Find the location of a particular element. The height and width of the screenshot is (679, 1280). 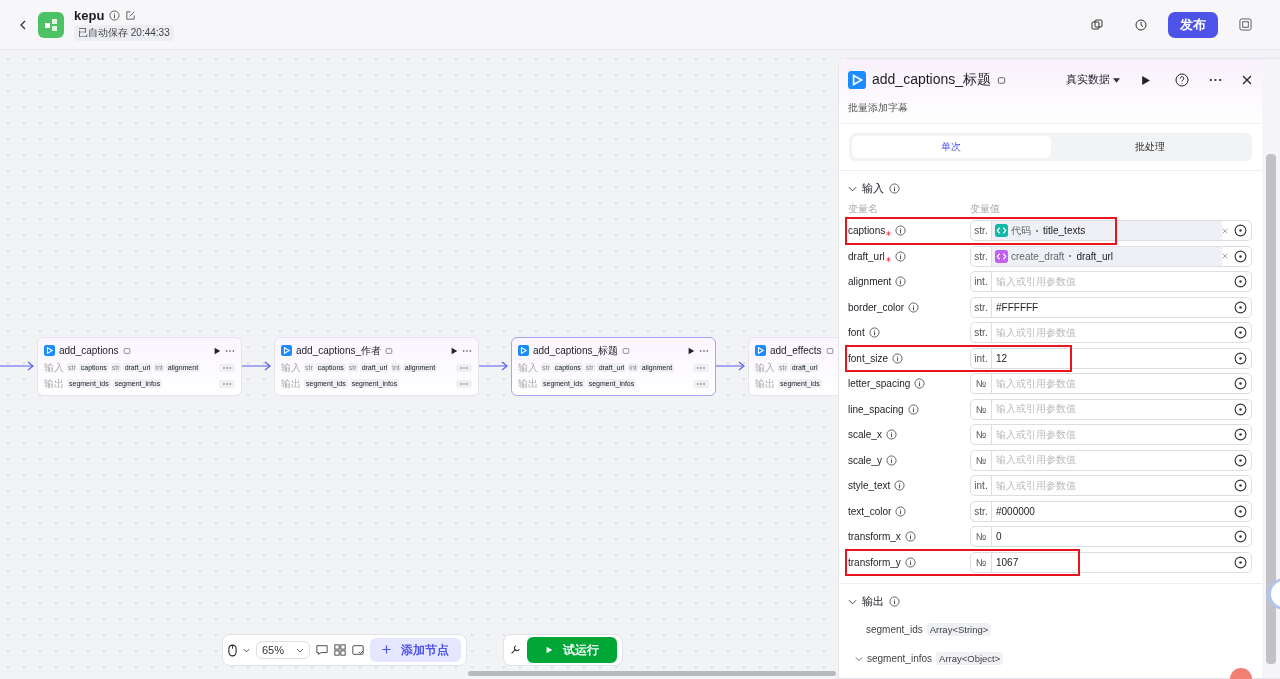

source-node-name: 代码 is located at coordinates (1021, 230).